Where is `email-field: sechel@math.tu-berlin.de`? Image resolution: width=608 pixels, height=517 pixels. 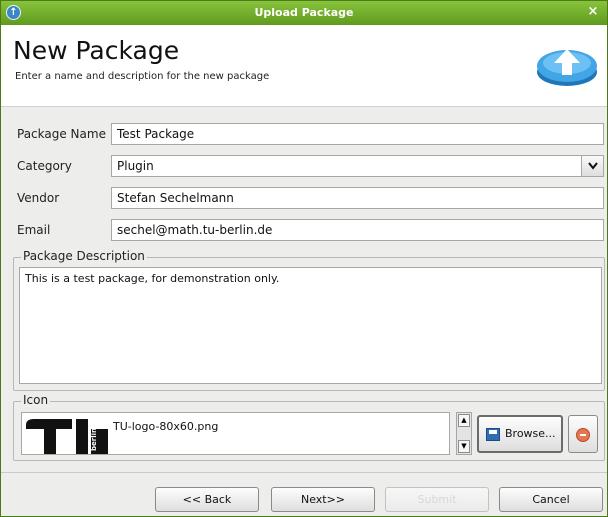
email-field: sechel@math.tu-berlin.de is located at coordinates (357, 230).